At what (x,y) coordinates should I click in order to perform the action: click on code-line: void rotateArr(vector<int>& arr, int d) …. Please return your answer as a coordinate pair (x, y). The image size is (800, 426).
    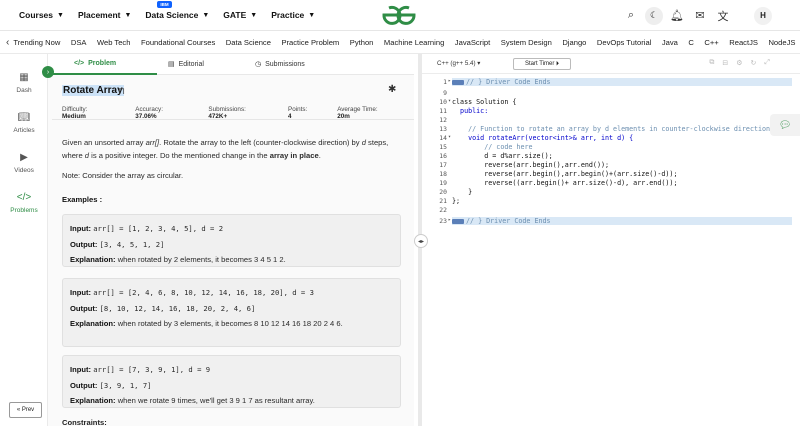
    Looking at the image, I should click on (542, 138).